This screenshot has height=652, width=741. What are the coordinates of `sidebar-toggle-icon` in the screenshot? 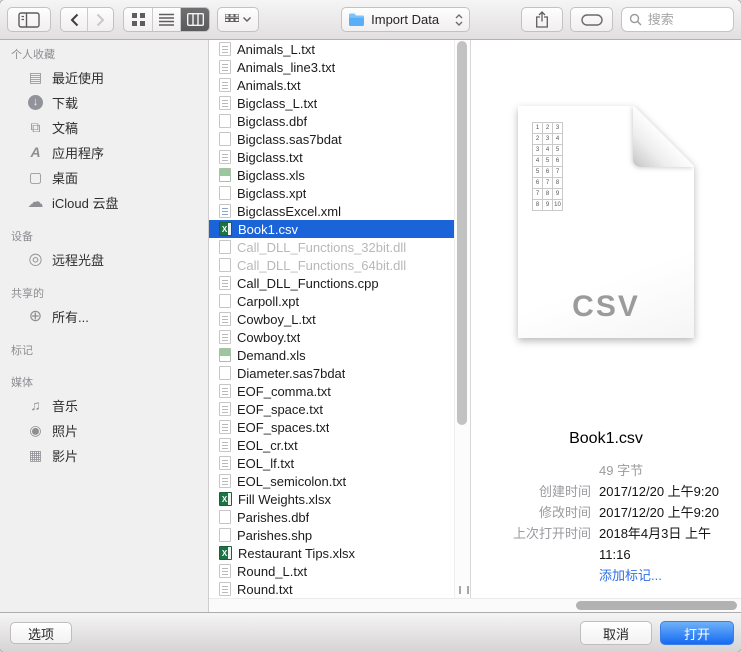 It's located at (29, 19).